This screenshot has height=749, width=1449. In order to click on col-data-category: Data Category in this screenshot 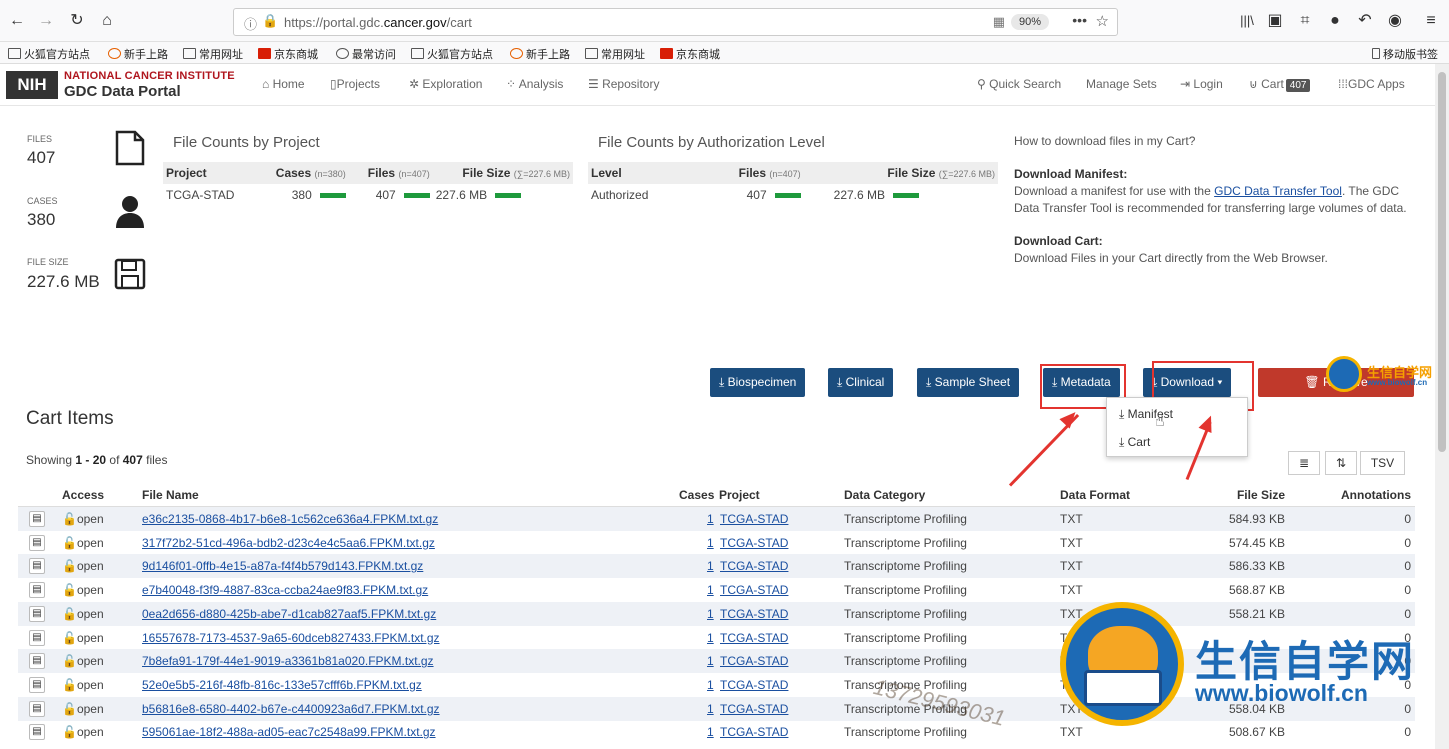, I will do `click(884, 495)`.